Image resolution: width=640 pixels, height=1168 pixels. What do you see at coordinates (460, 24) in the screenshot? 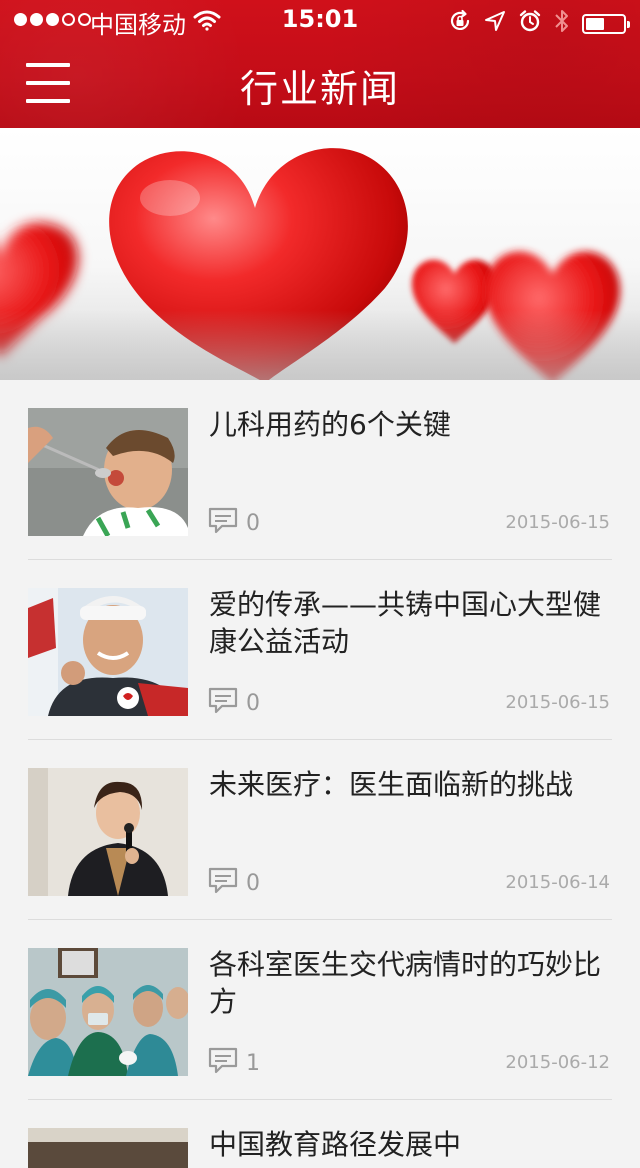
I see `rotation-lock-icon` at bounding box center [460, 24].